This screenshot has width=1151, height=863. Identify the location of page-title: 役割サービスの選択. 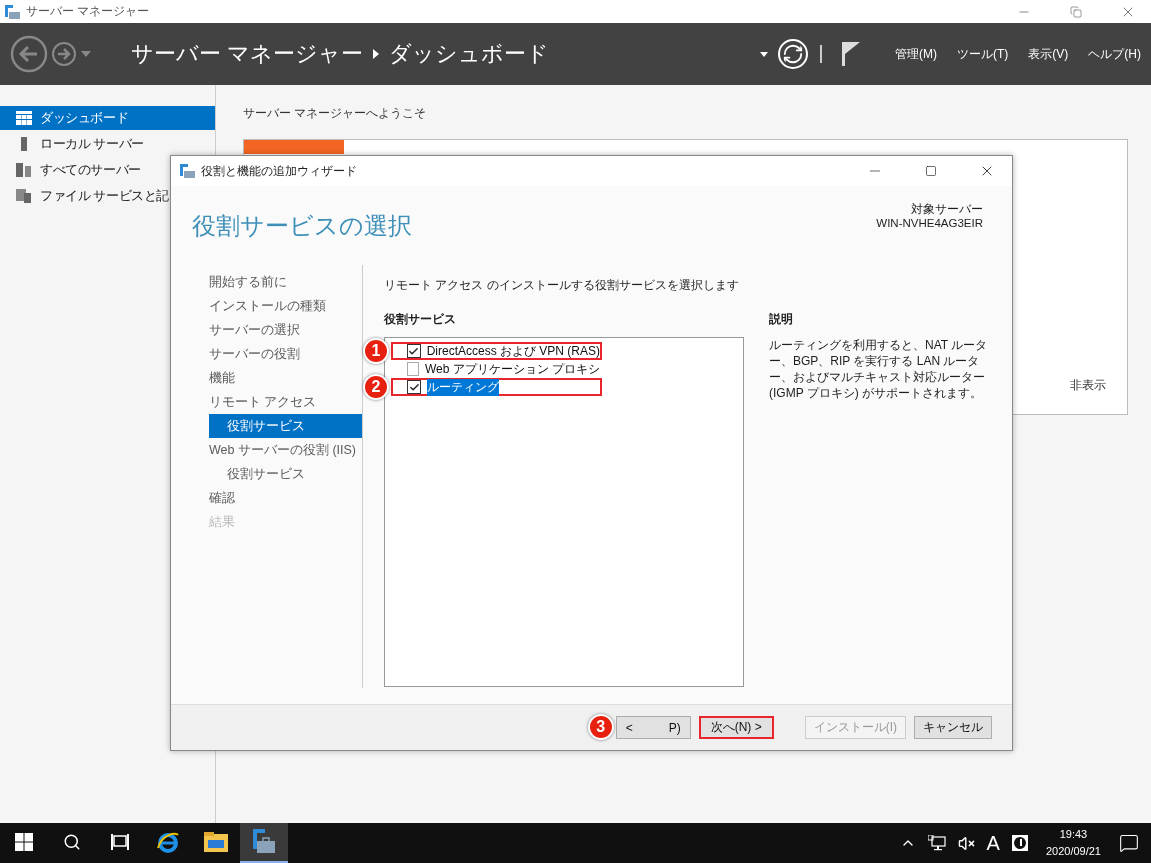
(302, 225).